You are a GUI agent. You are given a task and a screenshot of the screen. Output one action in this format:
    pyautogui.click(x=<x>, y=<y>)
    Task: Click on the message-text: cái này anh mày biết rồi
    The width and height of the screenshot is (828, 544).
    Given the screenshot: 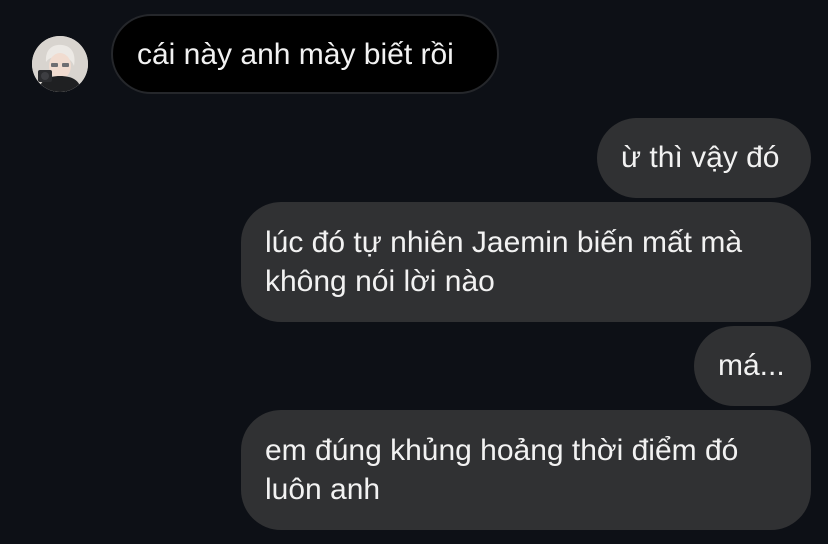 What is the action you would take?
    pyautogui.click(x=295, y=54)
    